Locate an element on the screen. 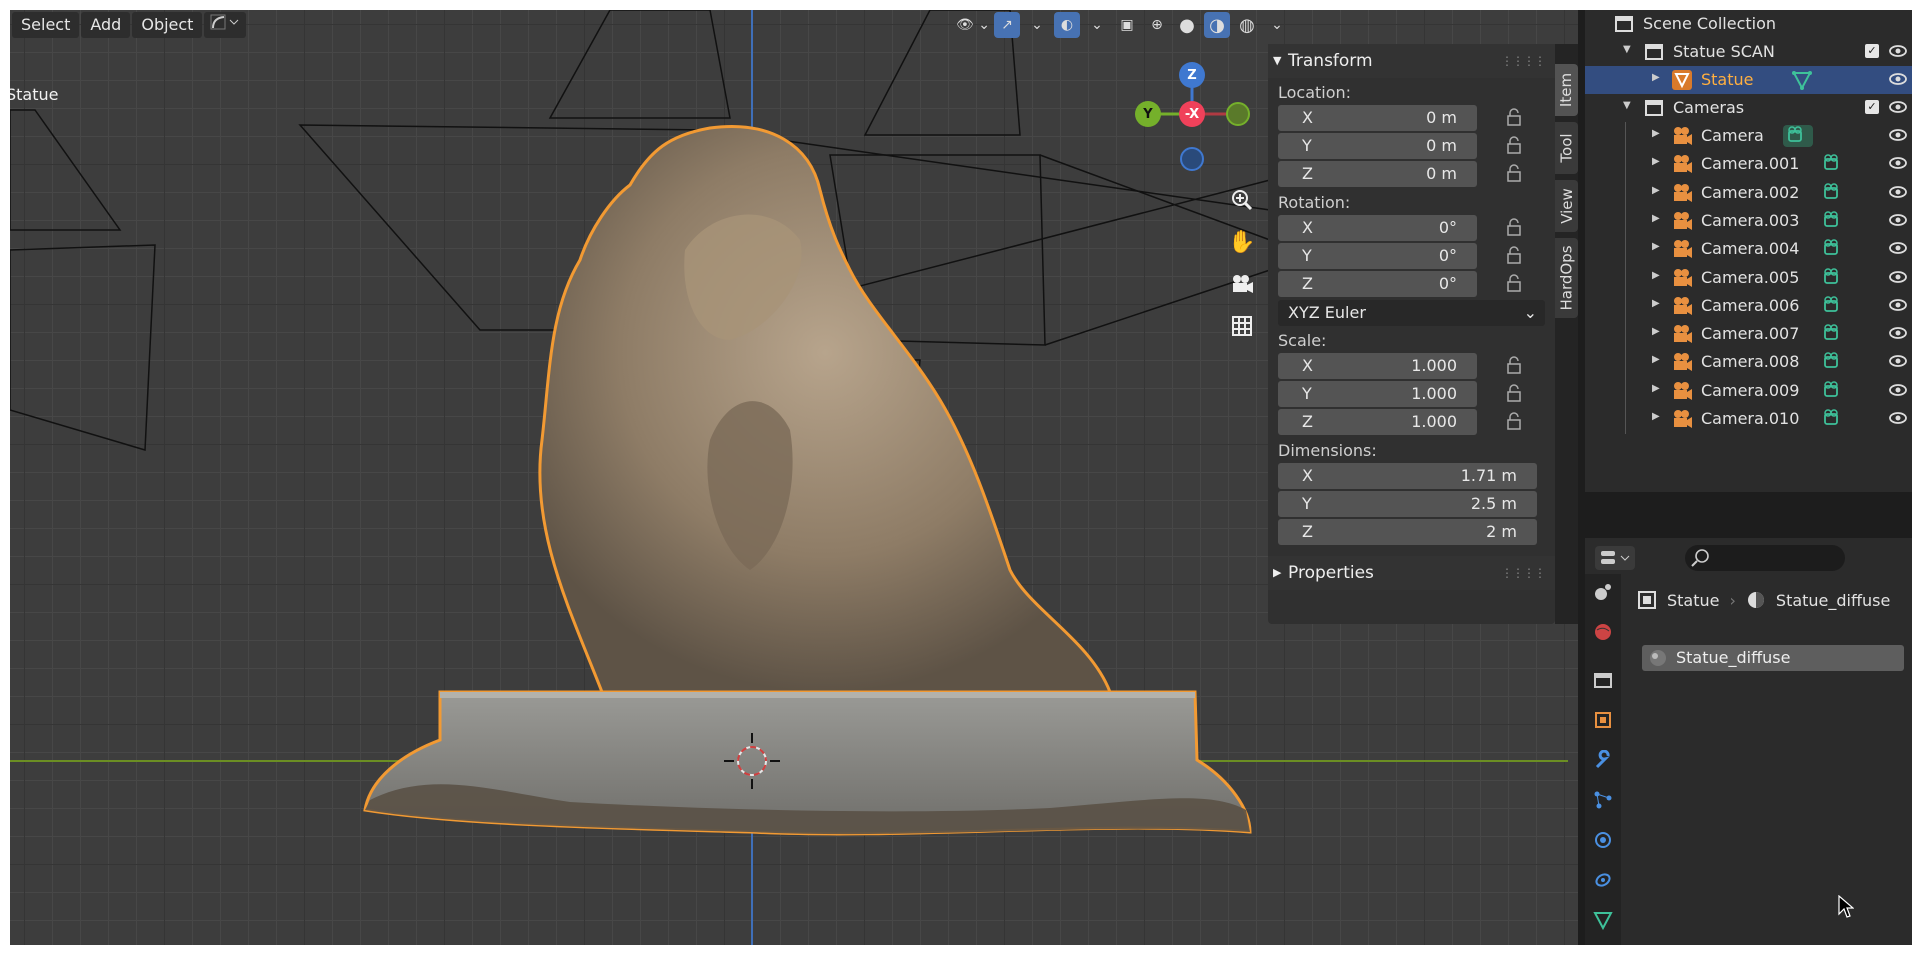 The height and width of the screenshot is (955, 1920). ortho-toggle-button is located at coordinates (1242, 326).